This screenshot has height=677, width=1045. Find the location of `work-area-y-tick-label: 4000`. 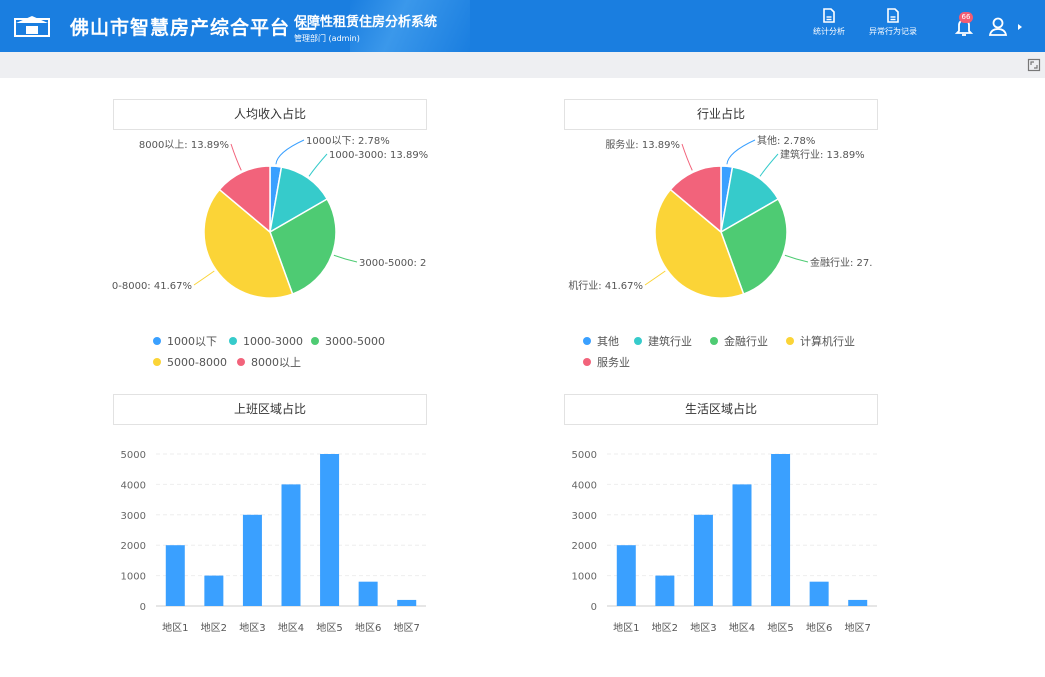

work-area-y-tick-label: 4000 is located at coordinates (133, 485).